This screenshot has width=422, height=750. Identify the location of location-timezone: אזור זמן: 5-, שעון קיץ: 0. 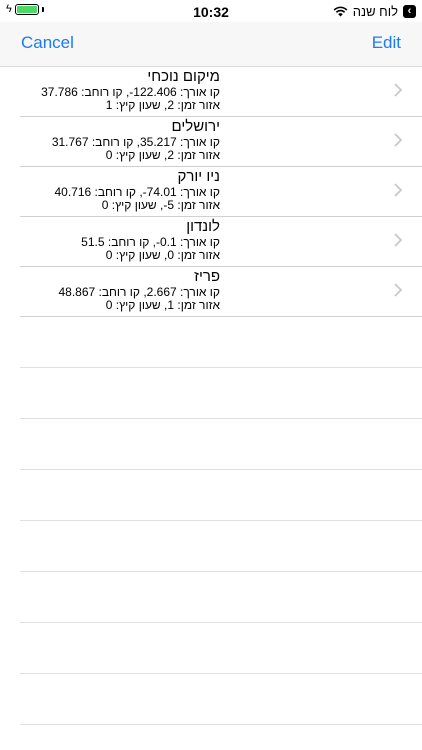
(160, 205).